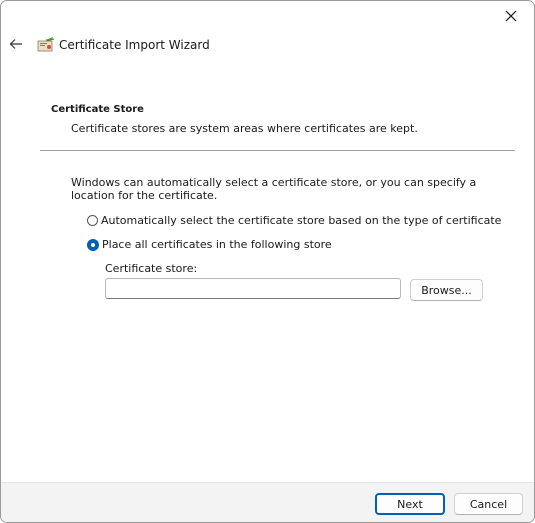 Image resolution: width=535 pixels, height=523 pixels. I want to click on radio-button-checked, so click(93, 244).